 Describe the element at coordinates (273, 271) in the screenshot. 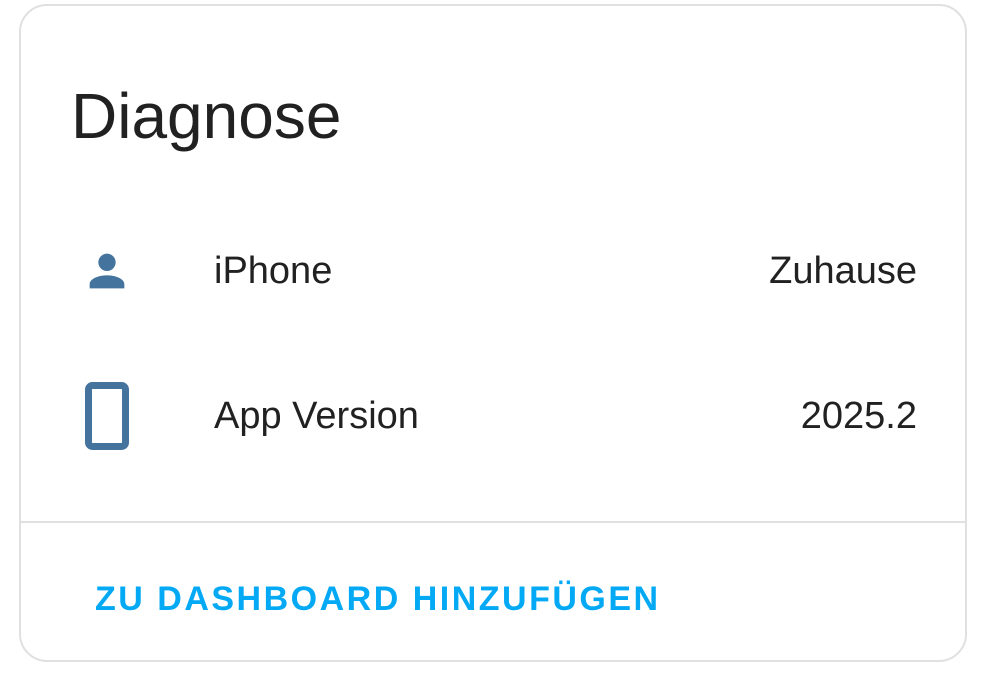

I see `entity-label: iPhone` at that location.